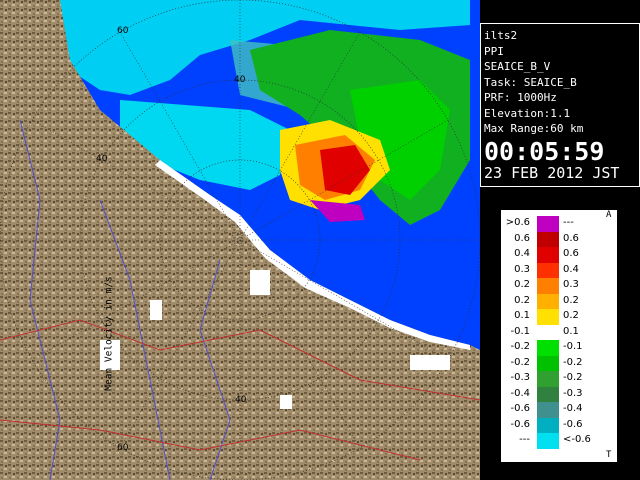 This screenshot has width=640, height=480. What do you see at coordinates (573, 346) in the screenshot?
I see `legend-row-upper-label: -0.1` at bounding box center [573, 346].